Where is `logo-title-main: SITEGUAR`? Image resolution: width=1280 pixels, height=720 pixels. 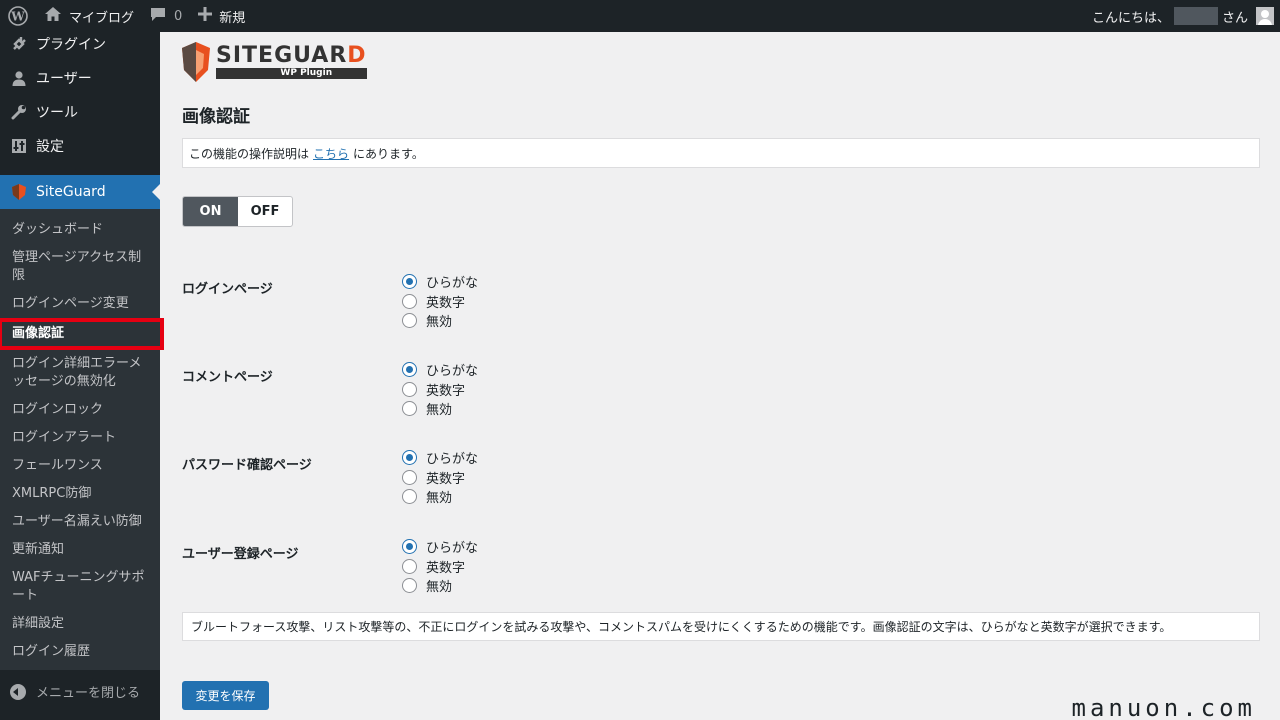 logo-title-main: SITEGUAR is located at coordinates (282, 55).